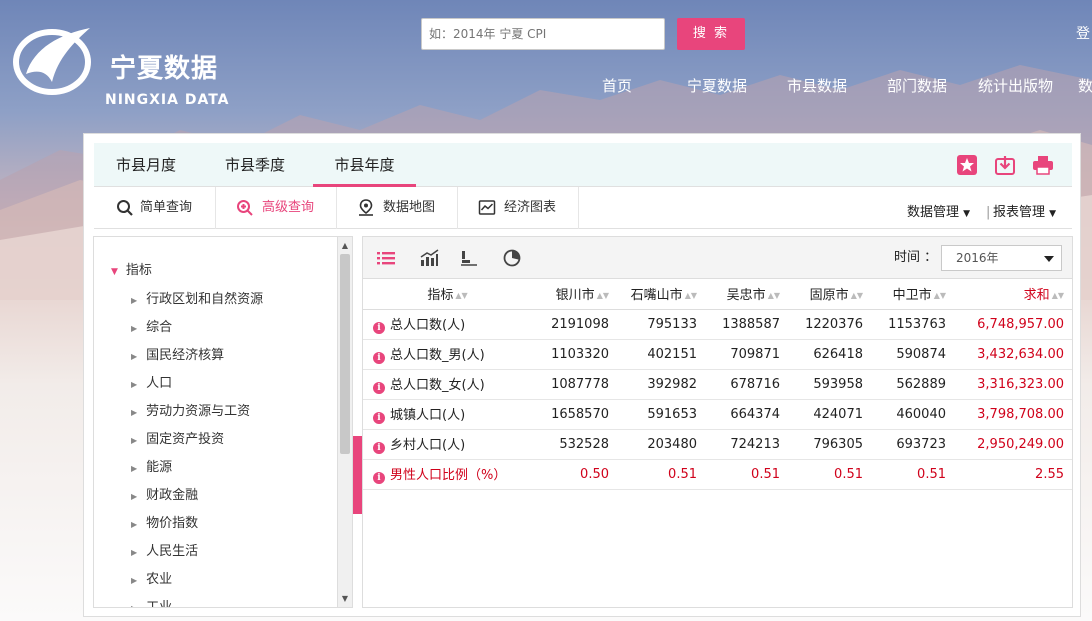  Describe the element at coordinates (933, 212) in the screenshot. I see `data-management-label: 数据管理` at that location.